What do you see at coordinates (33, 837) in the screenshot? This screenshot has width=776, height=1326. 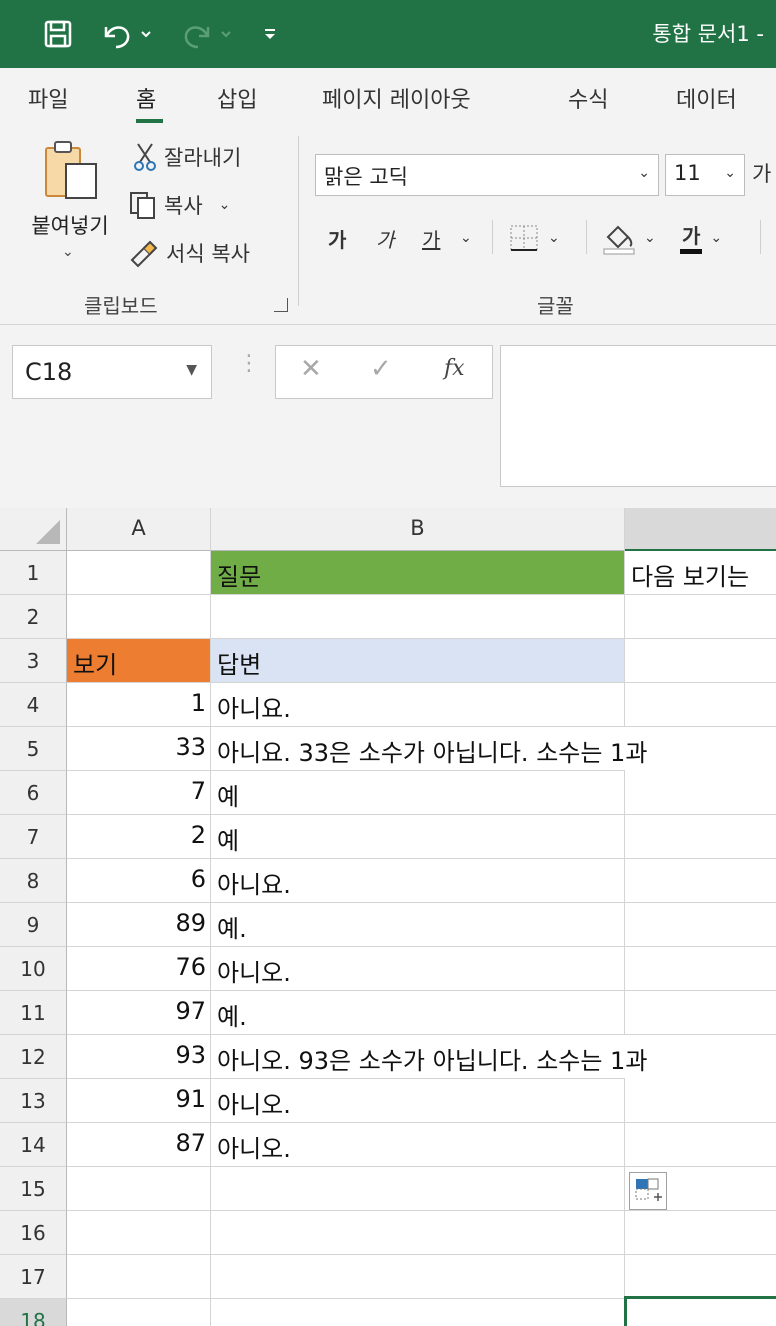 I see `row-header: 7` at bounding box center [33, 837].